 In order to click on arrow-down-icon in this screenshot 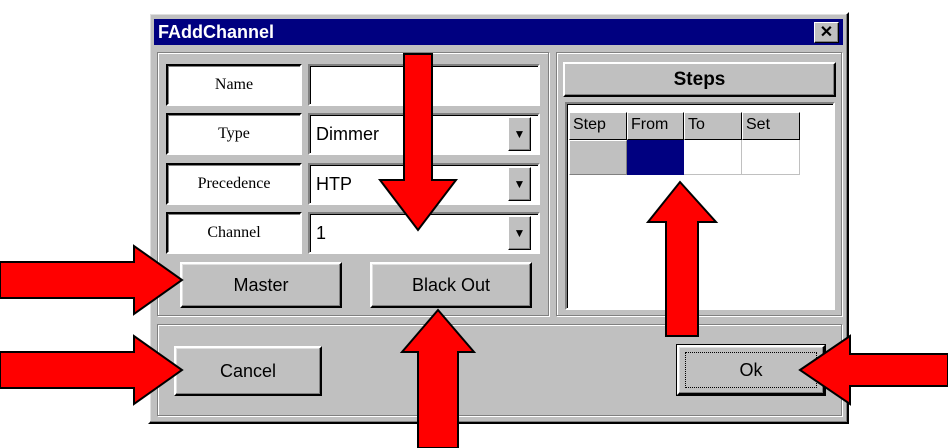, I will do `click(418, 142)`.